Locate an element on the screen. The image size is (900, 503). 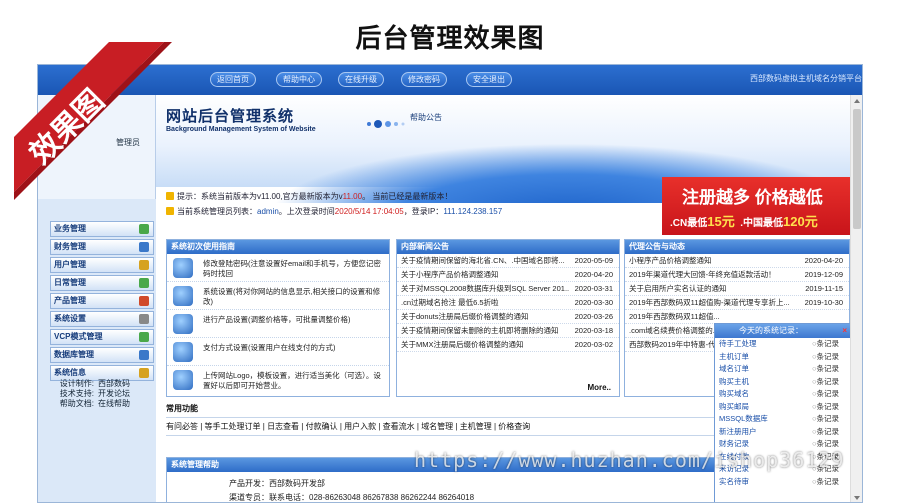
item-title: 关于对MSSQL2008数据库升级到SQL Server 201.. is located at coordinates (486, 289).